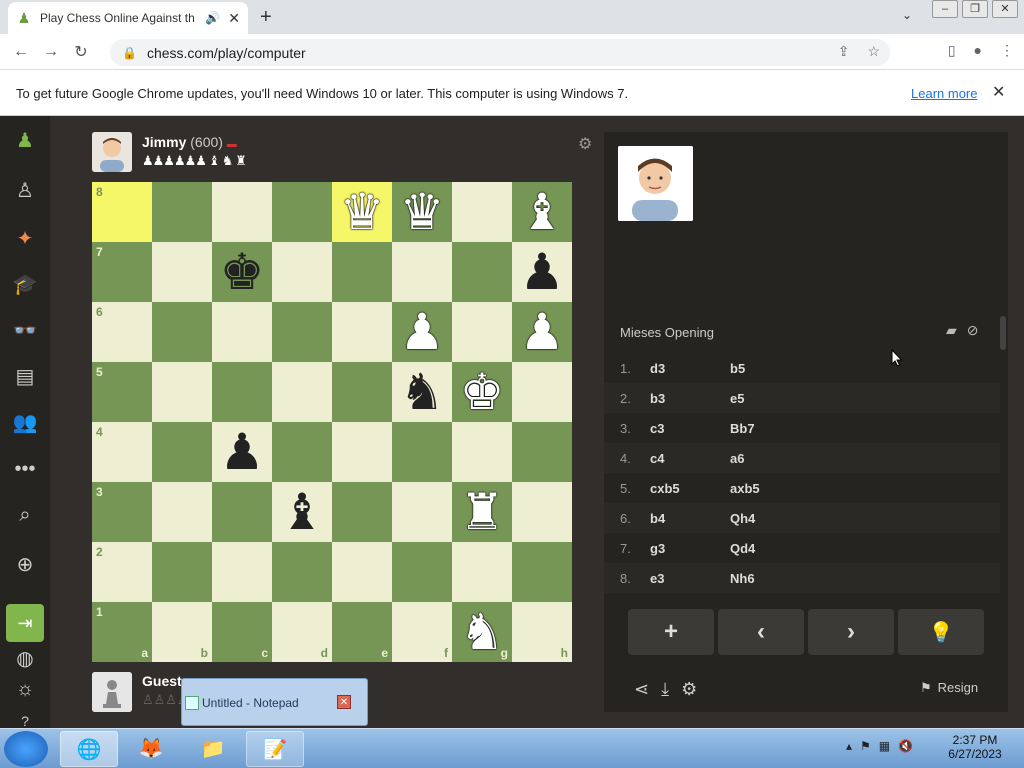 The width and height of the screenshot is (1024, 768). Describe the element at coordinates (422, 332) in the screenshot. I see `white-piece-f6: ♟` at that location.